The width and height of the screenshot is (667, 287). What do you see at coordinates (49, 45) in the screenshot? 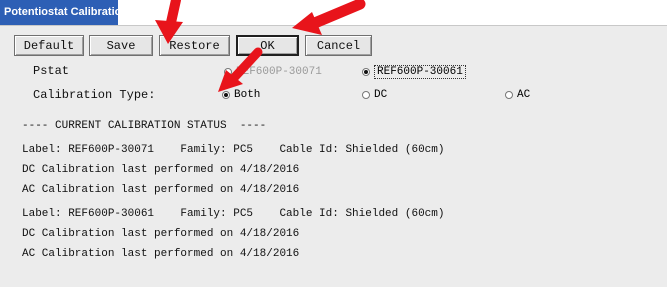
I see `default-button: Default` at bounding box center [49, 45].